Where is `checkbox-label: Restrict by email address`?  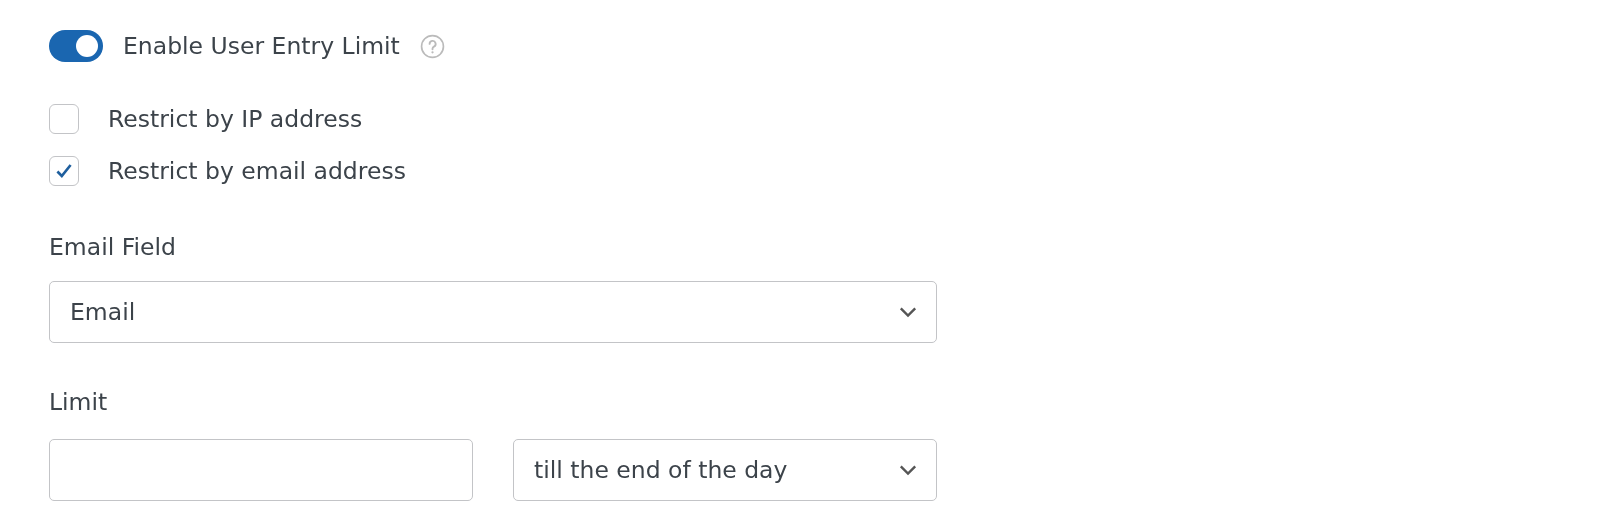 checkbox-label: Restrict by email address is located at coordinates (257, 171).